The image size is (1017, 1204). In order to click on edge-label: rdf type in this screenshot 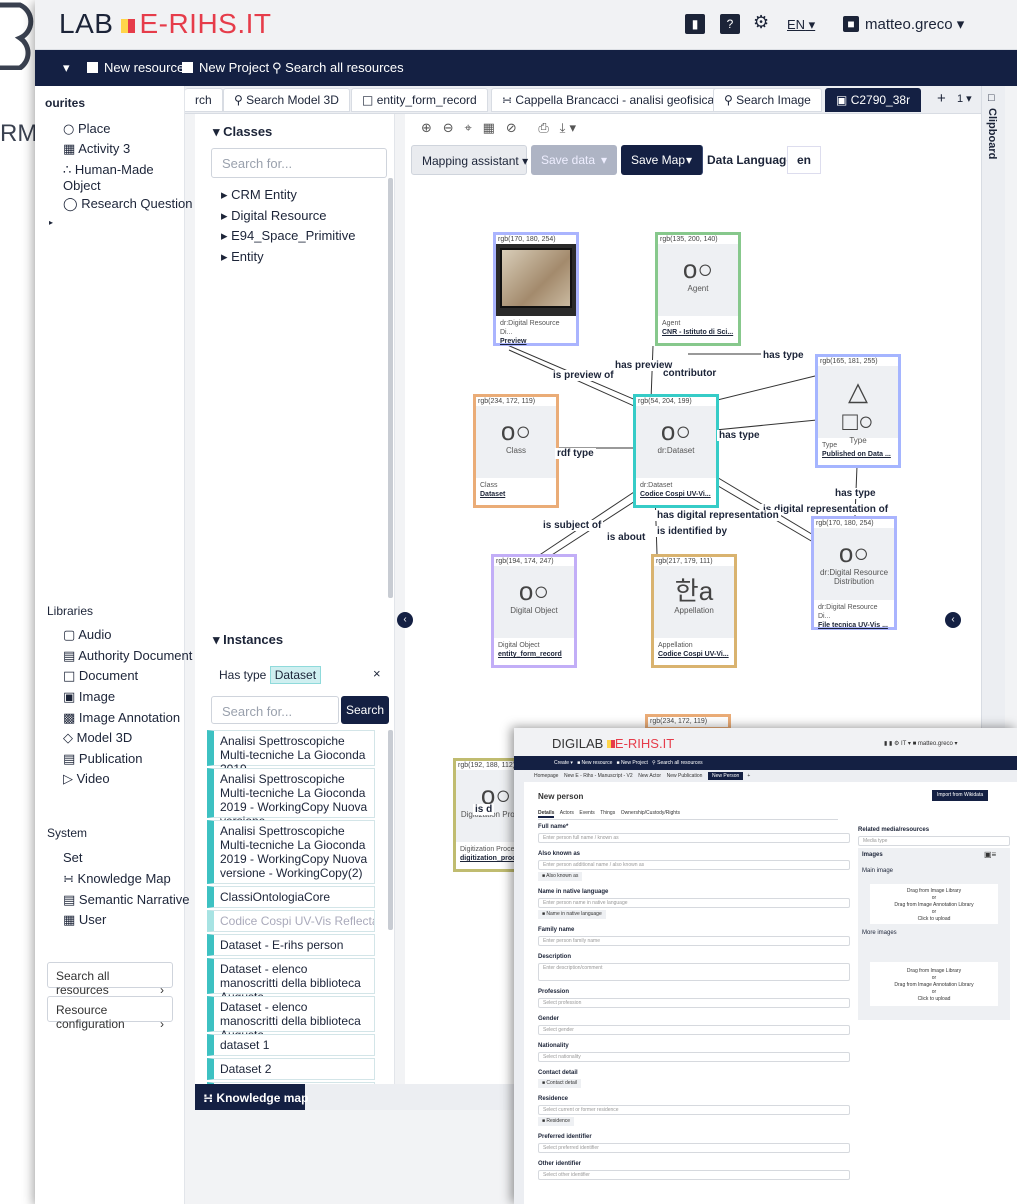, I will do `click(575, 453)`.